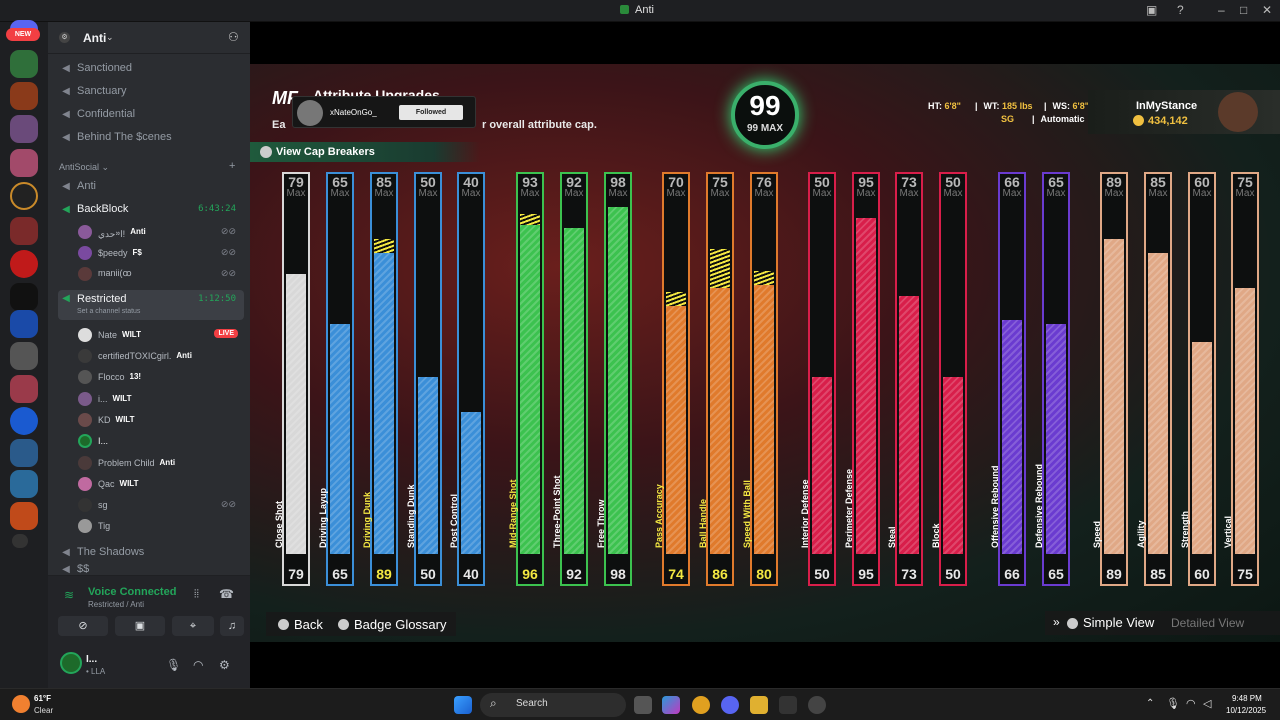 The width and height of the screenshot is (1280, 720). Describe the element at coordinates (71, 663) in the screenshot. I see `avatar` at that location.